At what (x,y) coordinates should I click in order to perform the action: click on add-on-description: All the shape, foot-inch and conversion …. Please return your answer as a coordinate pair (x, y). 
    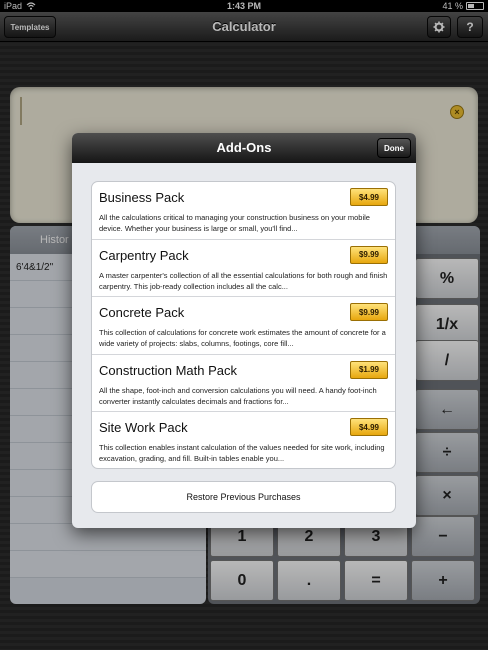
    Looking at the image, I should click on (238, 395).